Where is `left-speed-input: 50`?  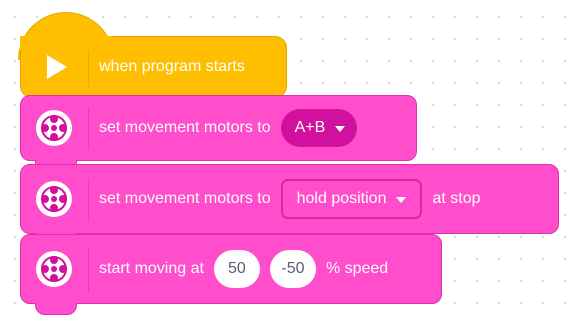 left-speed-input: 50 is located at coordinates (236, 269).